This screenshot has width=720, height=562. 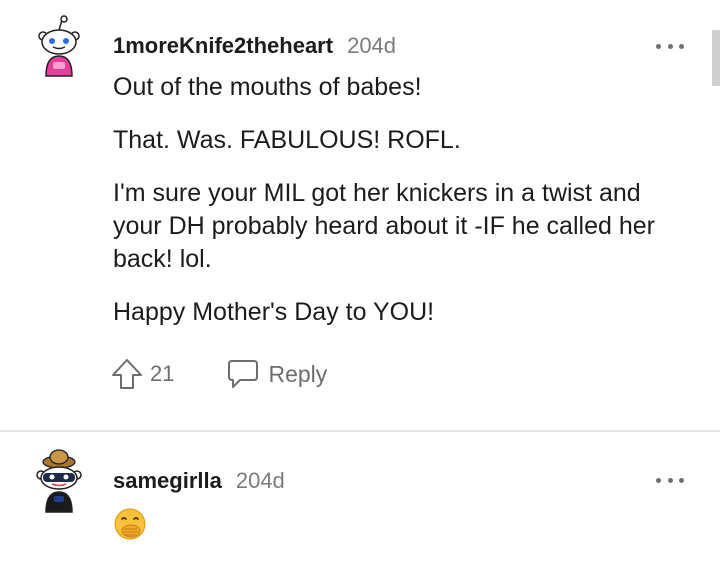 I want to click on comment-paragraph: That. Was. FABULOUS! ROFL., so click(x=287, y=140).